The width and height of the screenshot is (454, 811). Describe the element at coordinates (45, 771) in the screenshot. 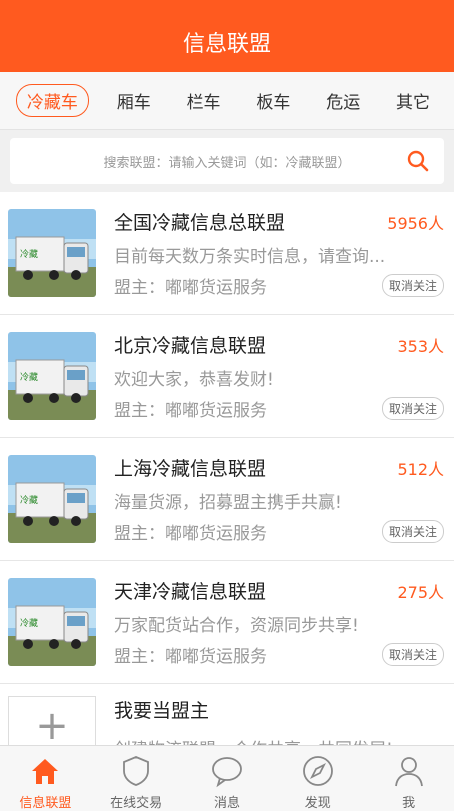

I see `home-icon` at that location.